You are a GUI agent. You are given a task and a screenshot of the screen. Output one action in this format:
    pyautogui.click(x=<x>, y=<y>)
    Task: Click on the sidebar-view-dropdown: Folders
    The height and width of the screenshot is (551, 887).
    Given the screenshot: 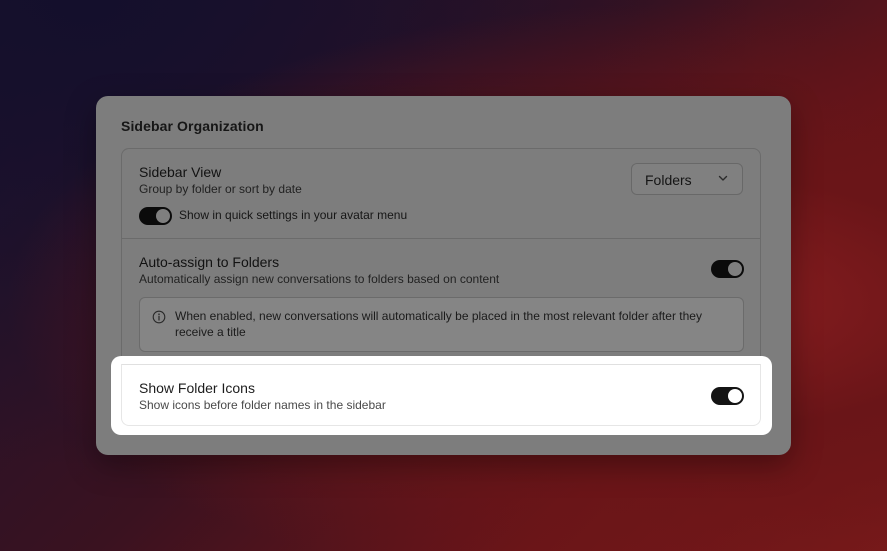 What is the action you would take?
    pyautogui.click(x=687, y=179)
    